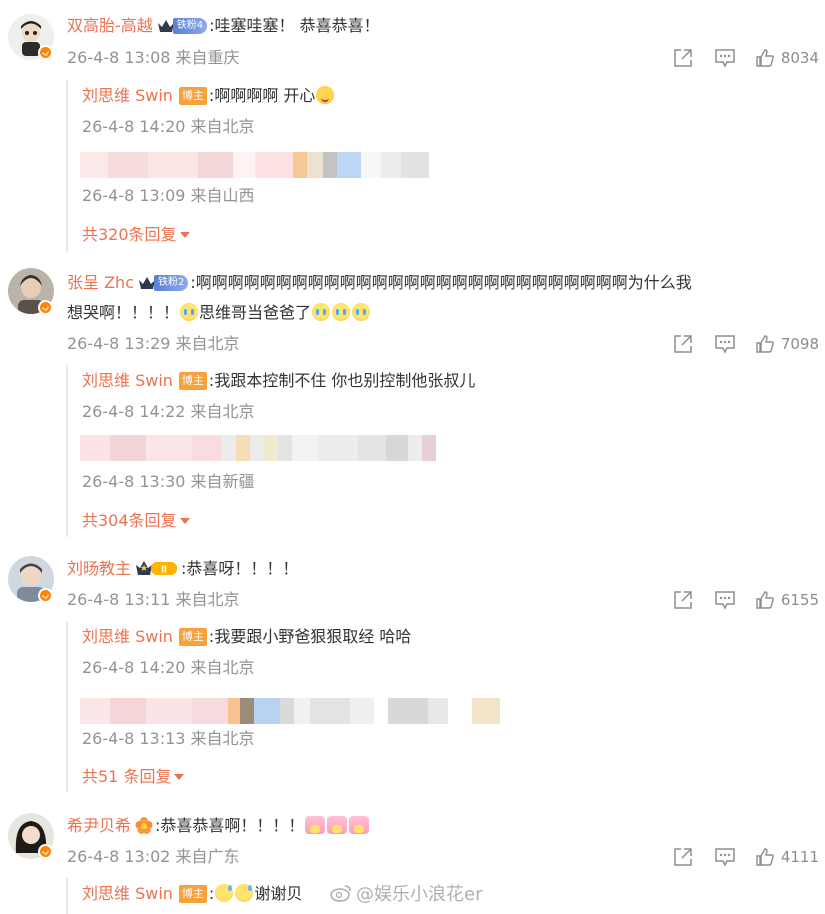 The width and height of the screenshot is (825, 914). What do you see at coordinates (123, 312) in the screenshot?
I see `comment-text-cont: 想哭啊！！！！` at bounding box center [123, 312].